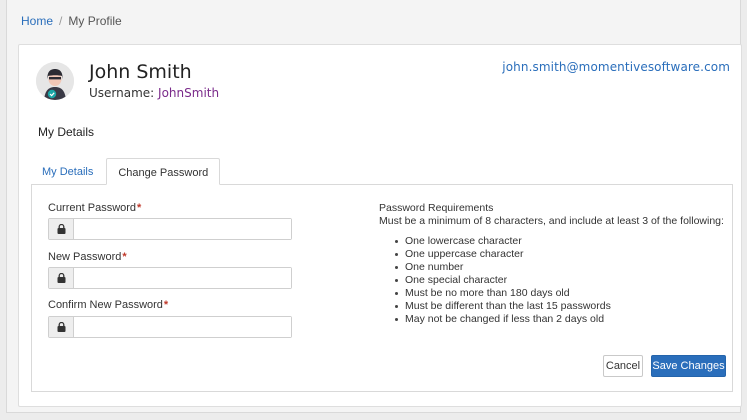  Describe the element at coordinates (163, 171) in the screenshot. I see `tab-change-password: Change Password` at that location.